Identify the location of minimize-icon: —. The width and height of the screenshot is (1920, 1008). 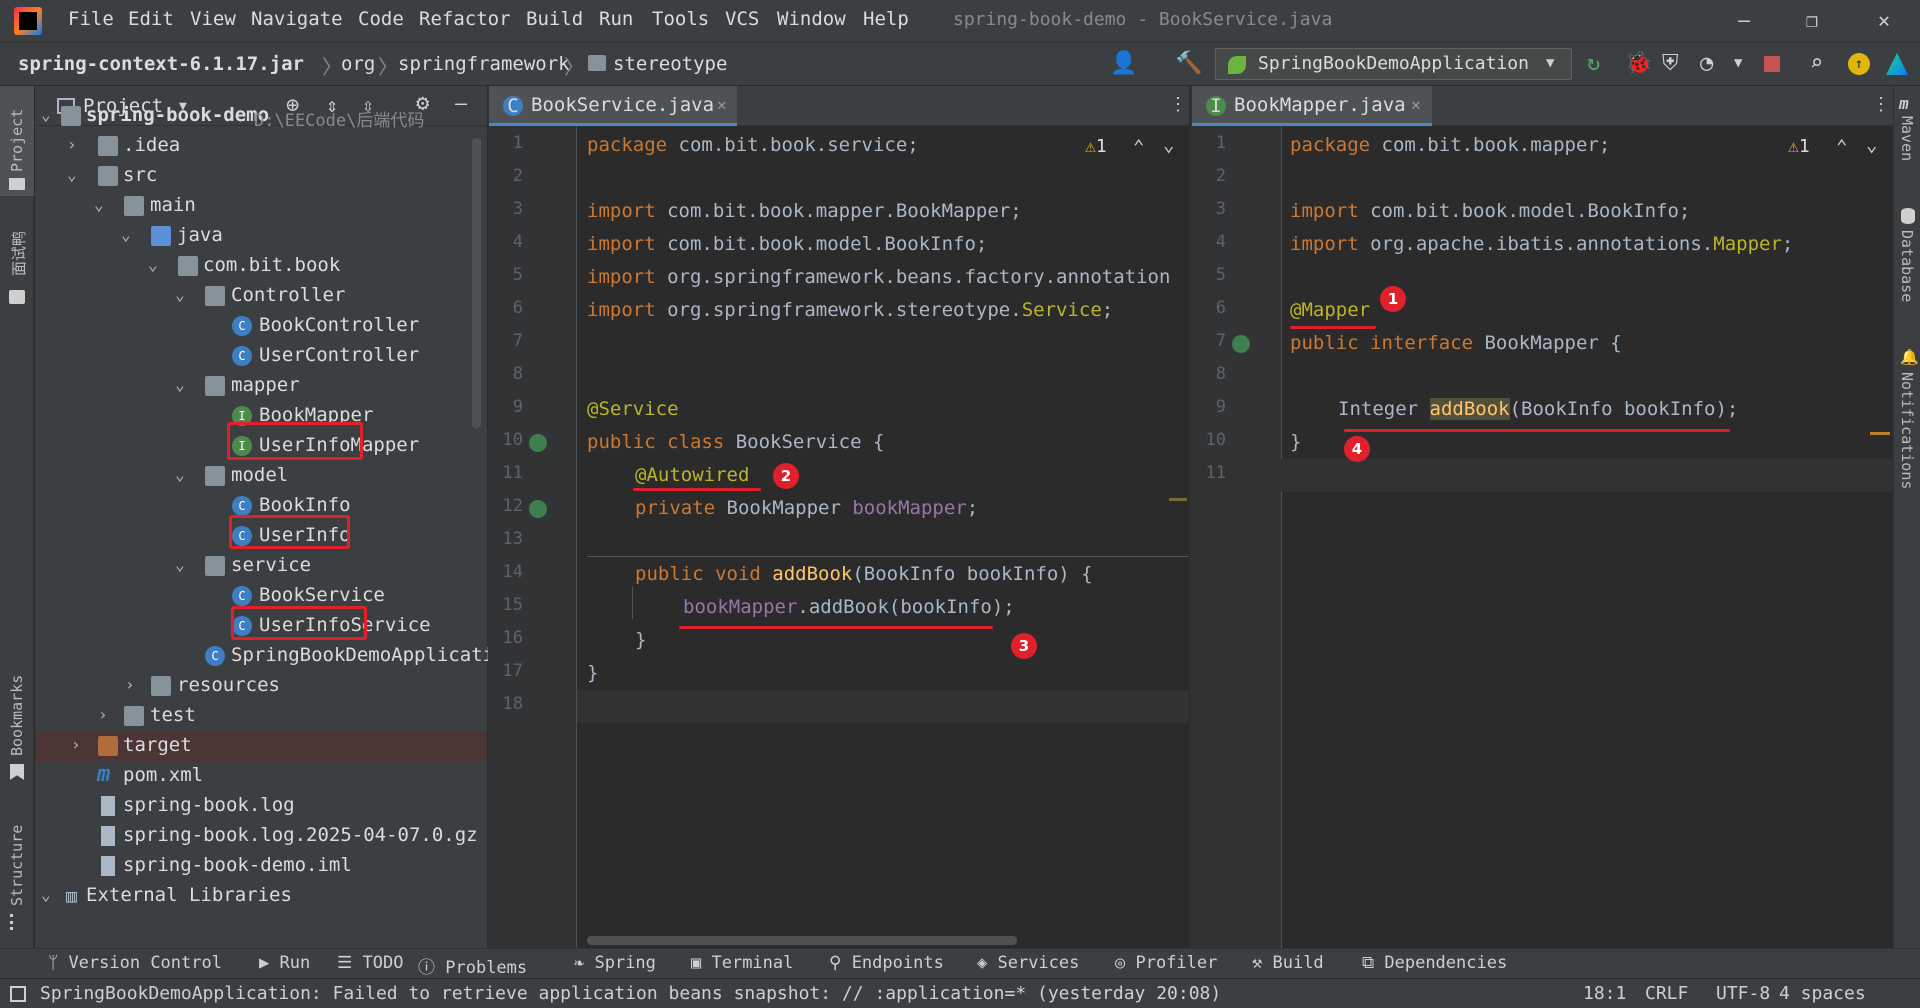
(1744, 20).